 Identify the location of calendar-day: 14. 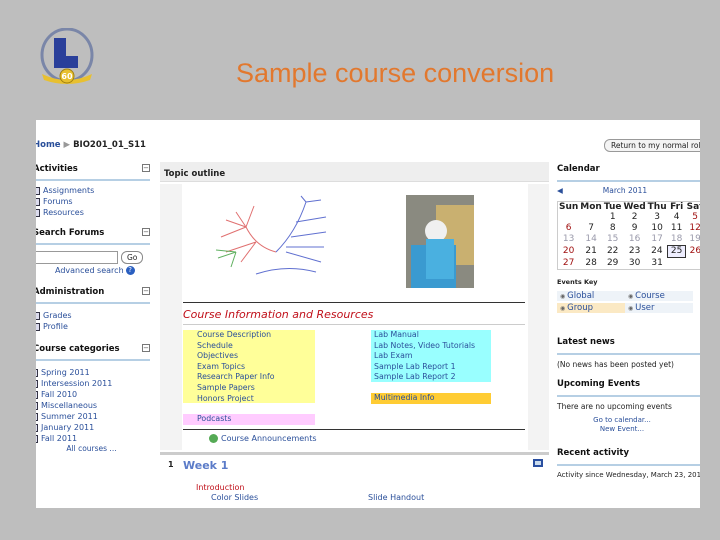
(591, 240).